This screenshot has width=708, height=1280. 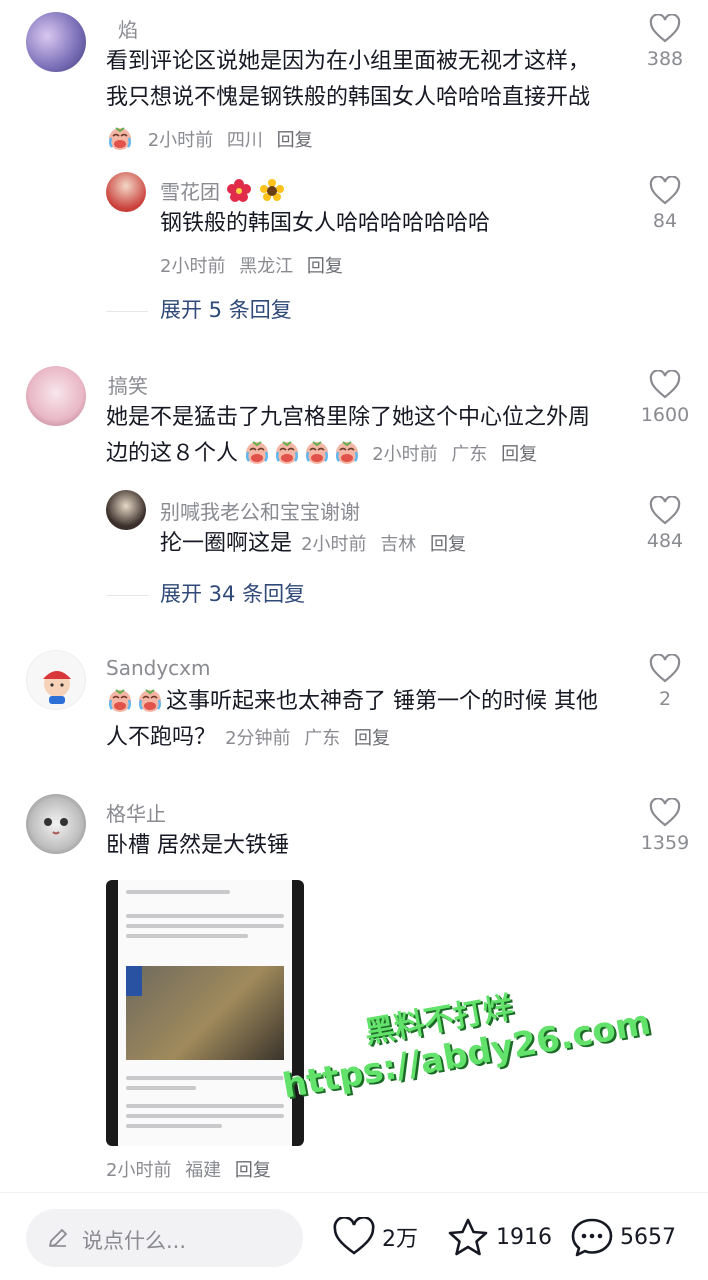 I want to click on pencil-icon, so click(x=58, y=1238).